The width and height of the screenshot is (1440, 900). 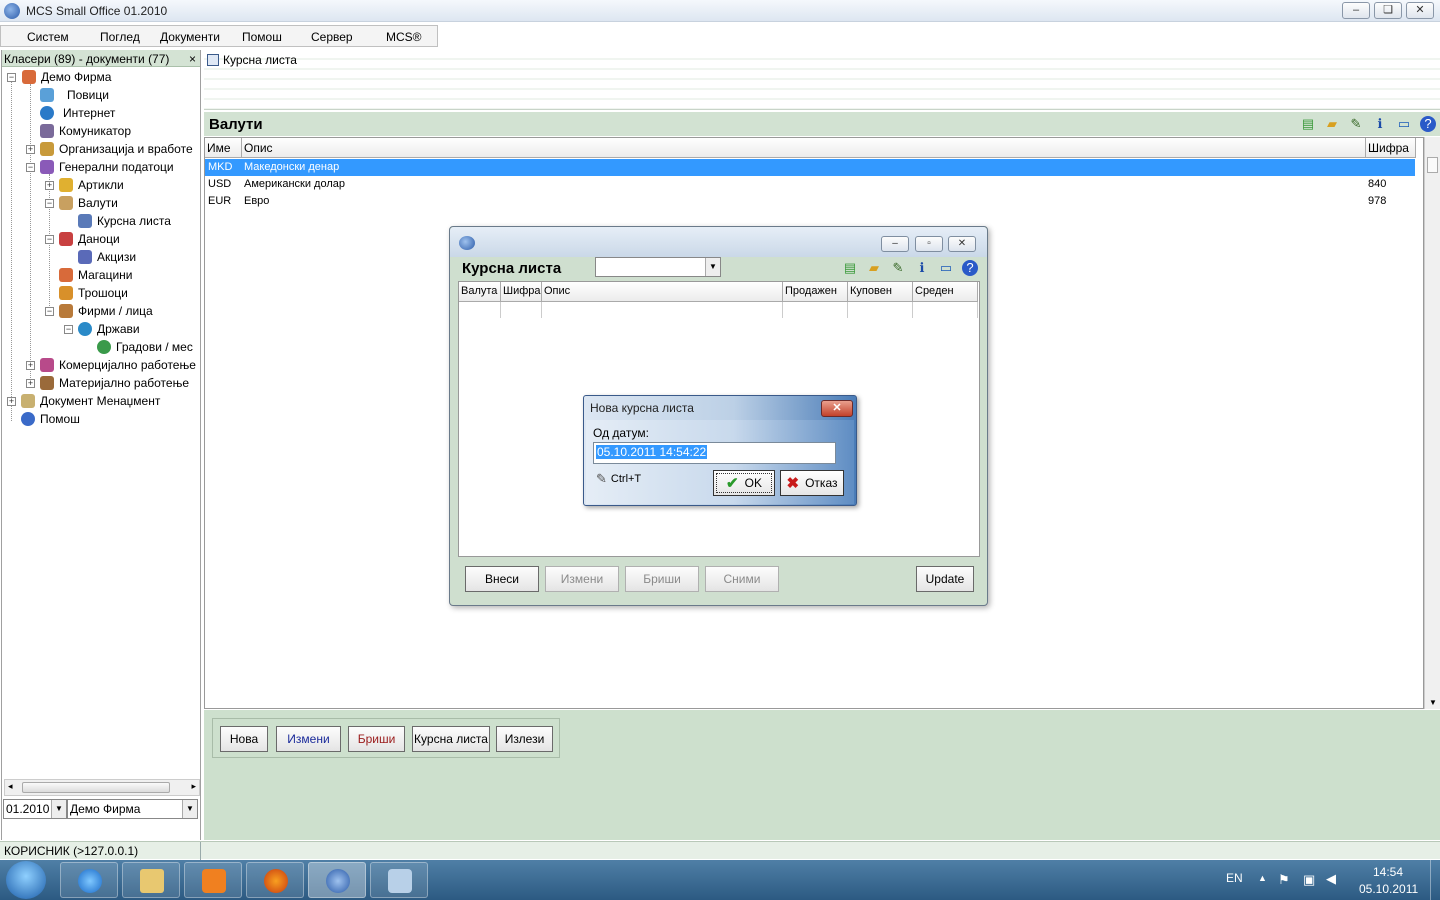 I want to click on table-row: MKD Македонски денар, so click(x=810, y=167).